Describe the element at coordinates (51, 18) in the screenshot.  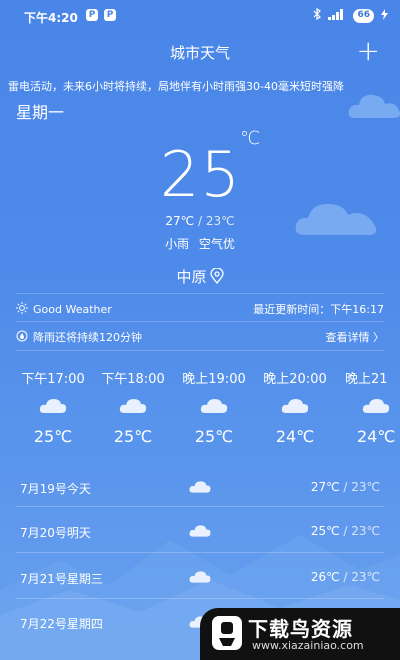
I see `status-time: 下午4:20` at that location.